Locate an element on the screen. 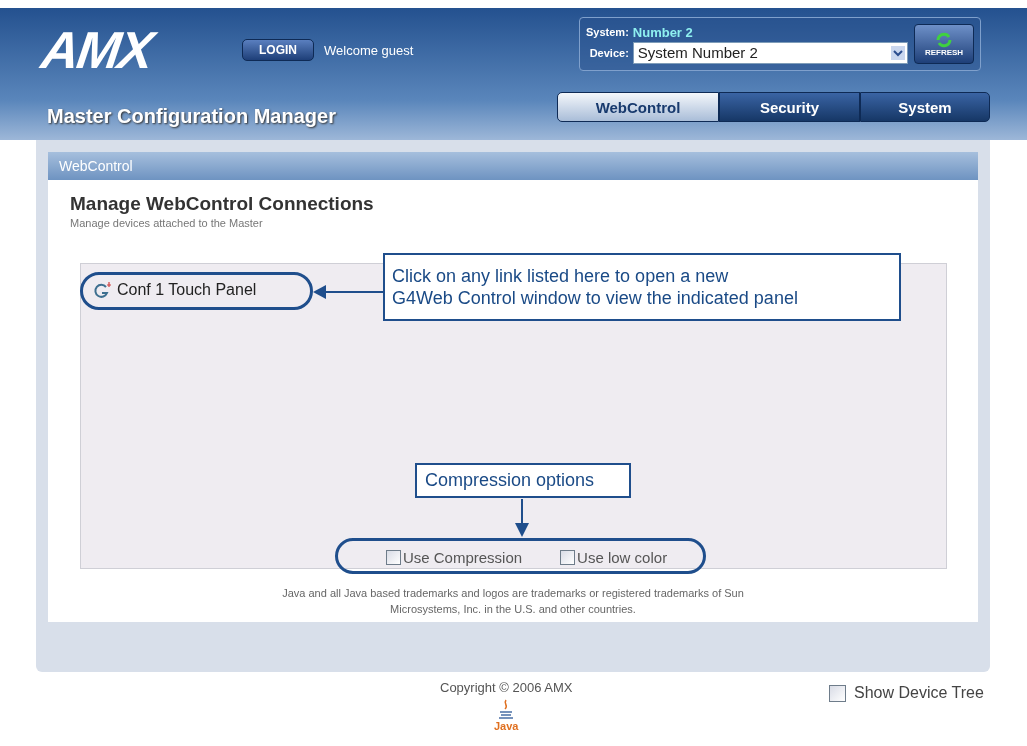  refresh-button: REFRESH is located at coordinates (944, 44).